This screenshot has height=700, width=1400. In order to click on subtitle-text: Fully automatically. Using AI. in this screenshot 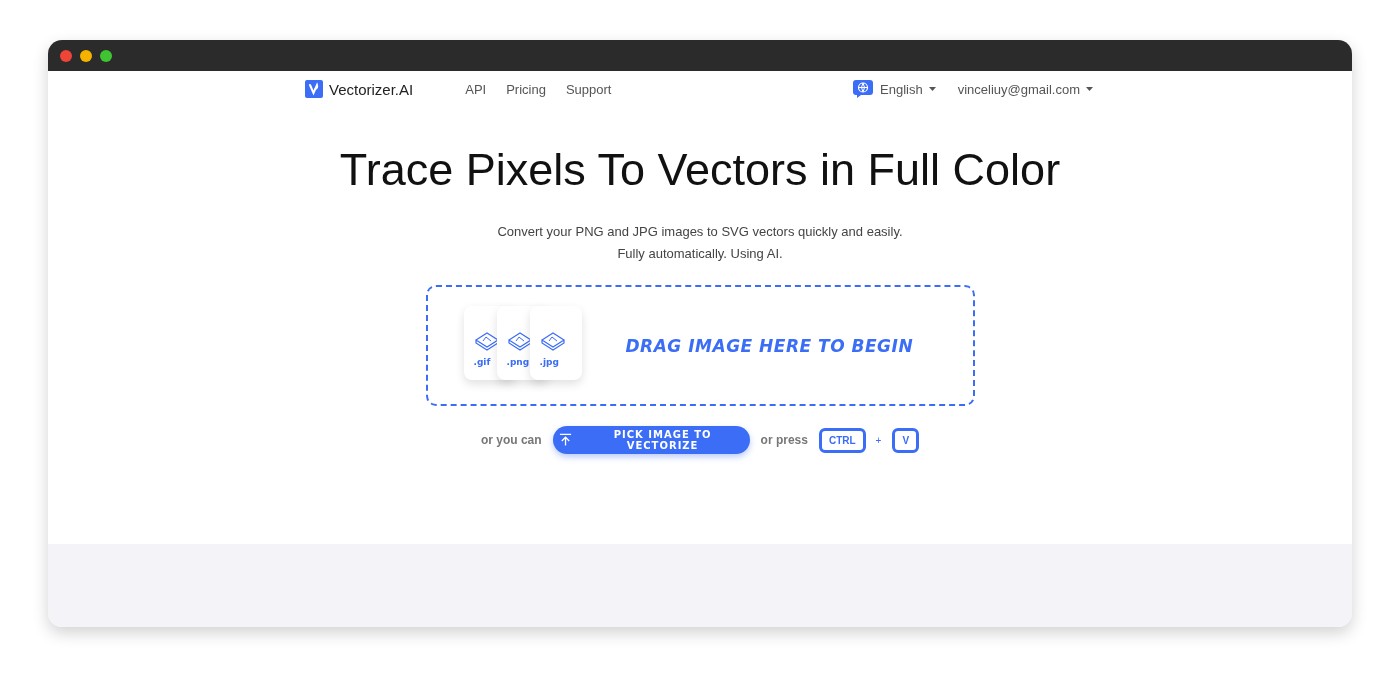, I will do `click(700, 254)`.